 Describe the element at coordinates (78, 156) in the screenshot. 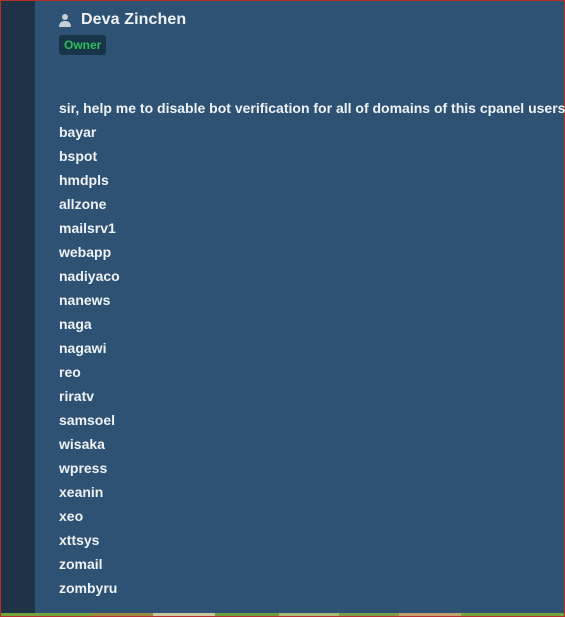

I see `list-item: bspot` at that location.